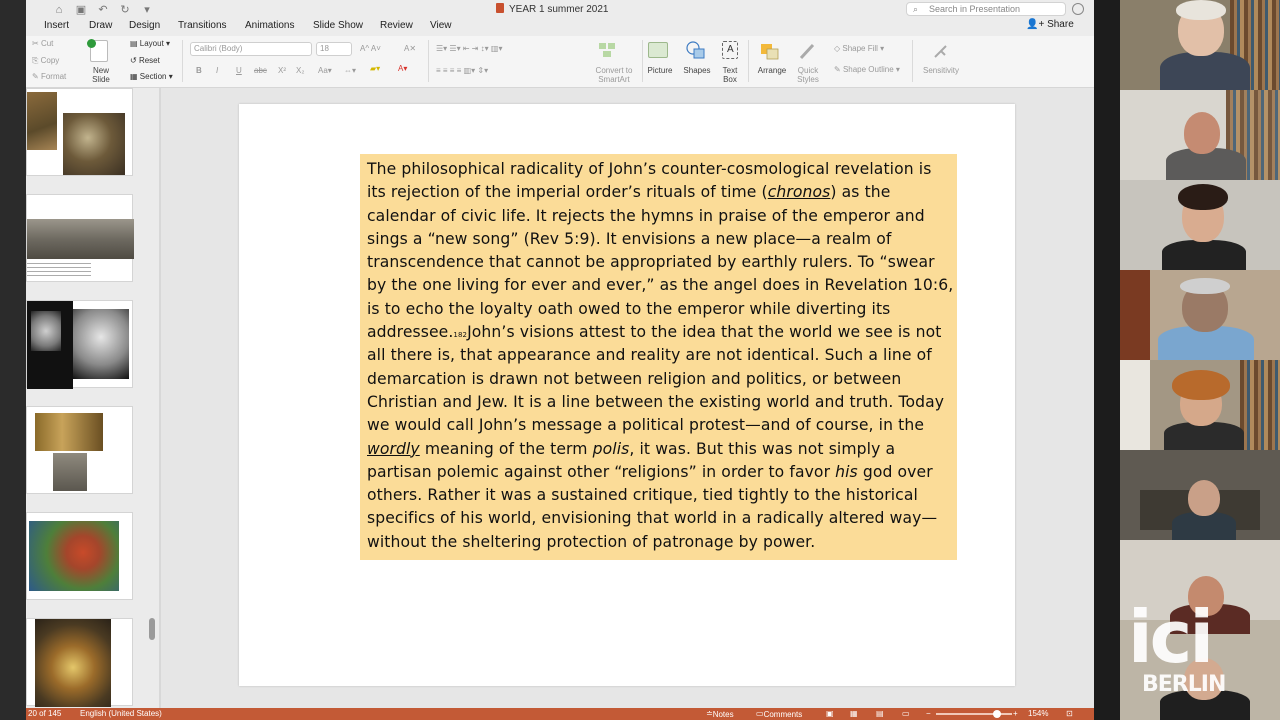 This screenshot has height=720, width=1280. I want to click on tab-transitions: Transitions, so click(202, 25).